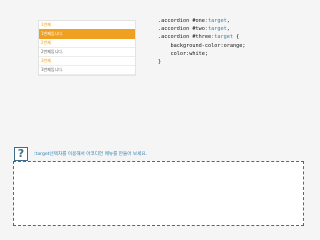 Image resolution: width=320 pixels, height=240 pixels. I want to click on code-selector: .accordion #one, so click(181, 21).